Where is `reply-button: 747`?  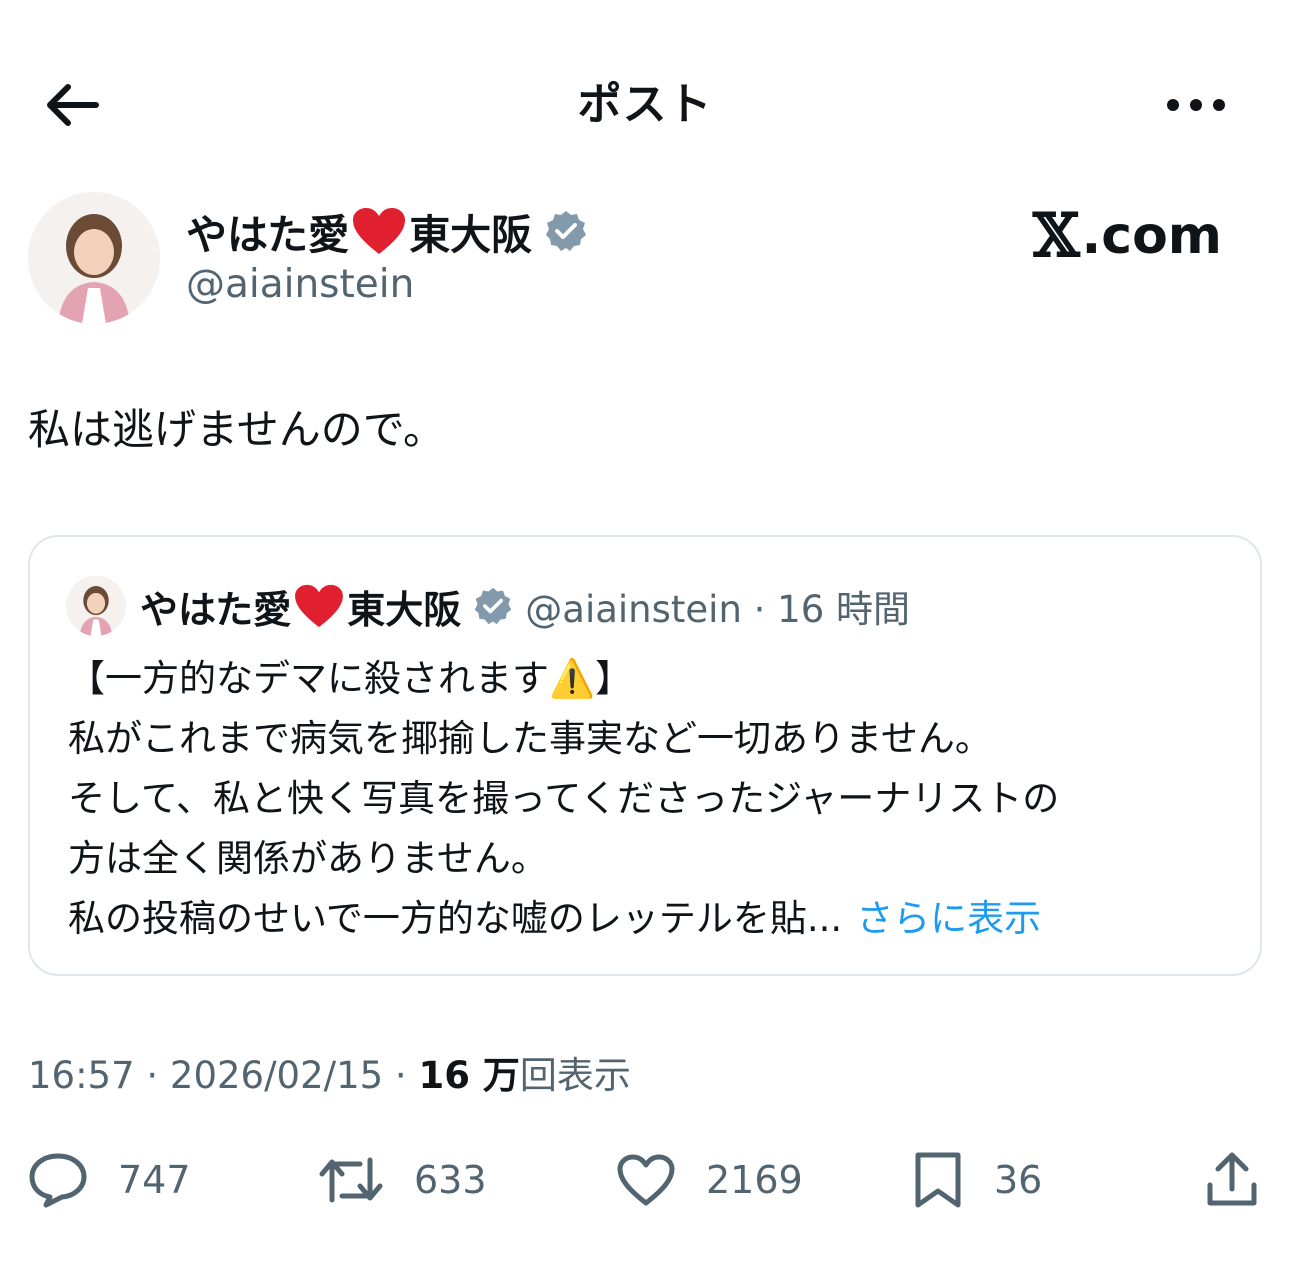
reply-button: 747 is located at coordinates (109, 1180).